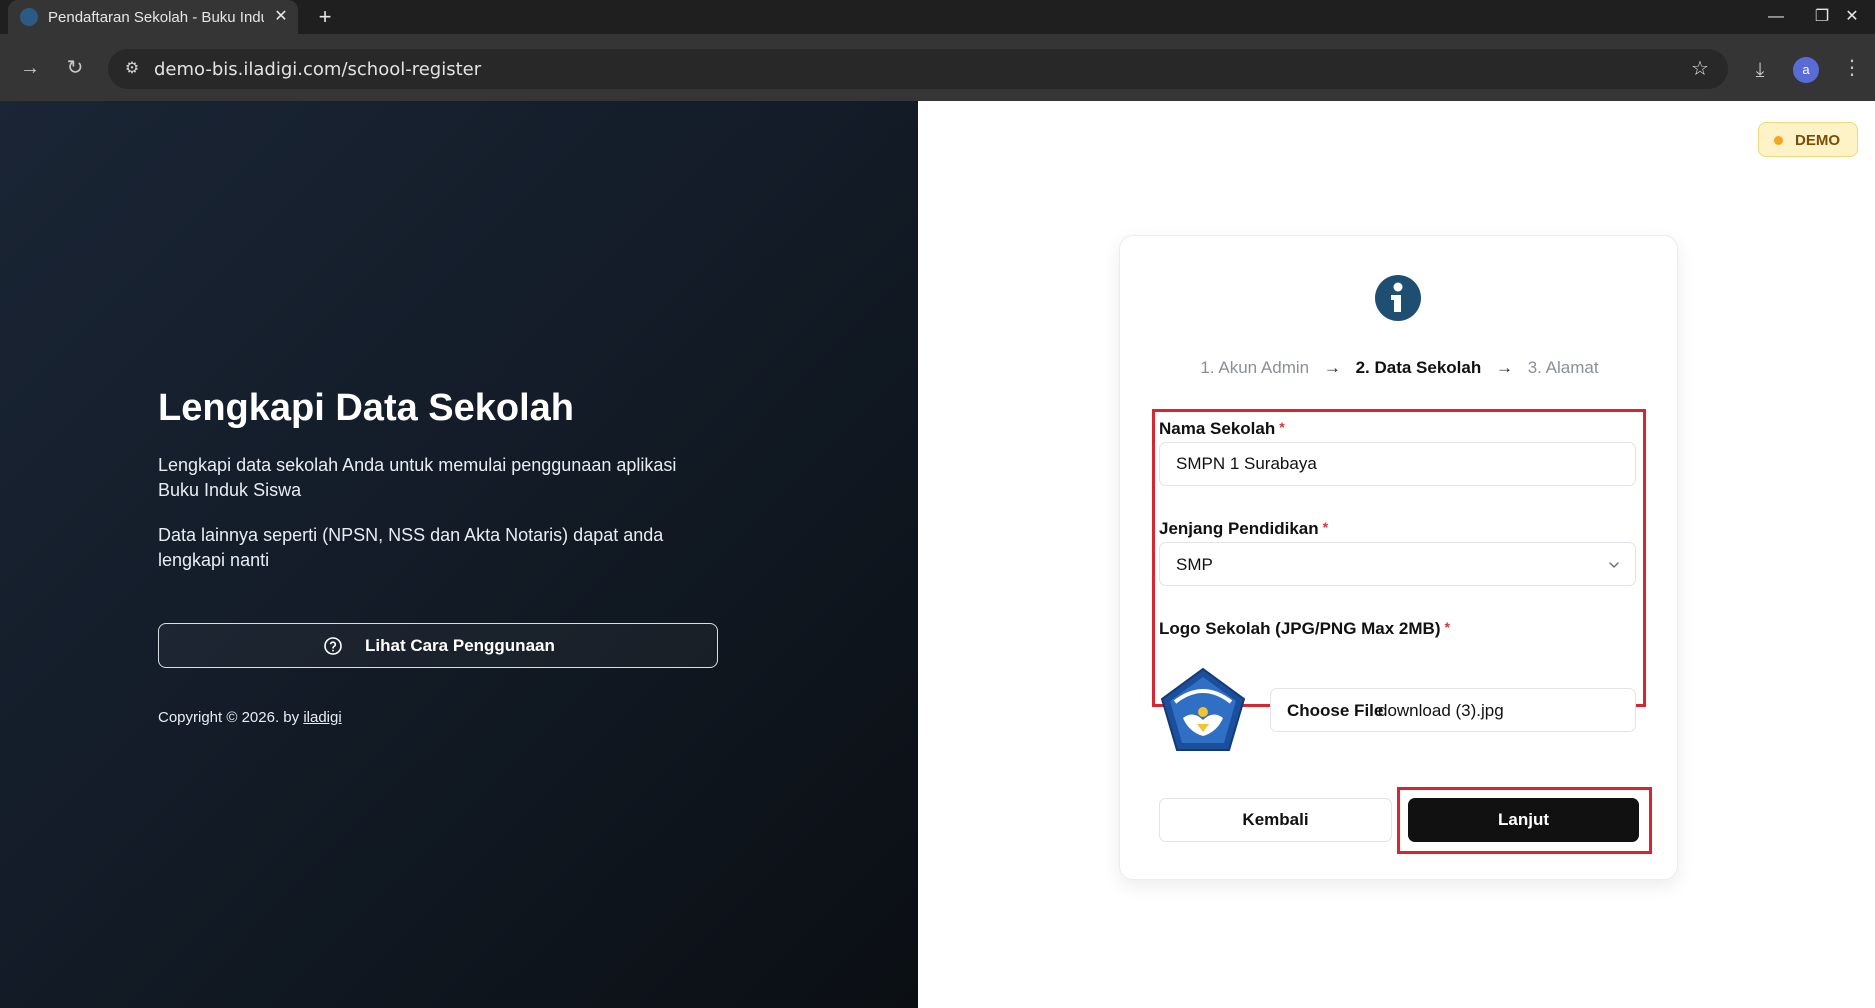 The width and height of the screenshot is (1875, 1008). I want to click on minimize-icon: —, so click(1776, 17).